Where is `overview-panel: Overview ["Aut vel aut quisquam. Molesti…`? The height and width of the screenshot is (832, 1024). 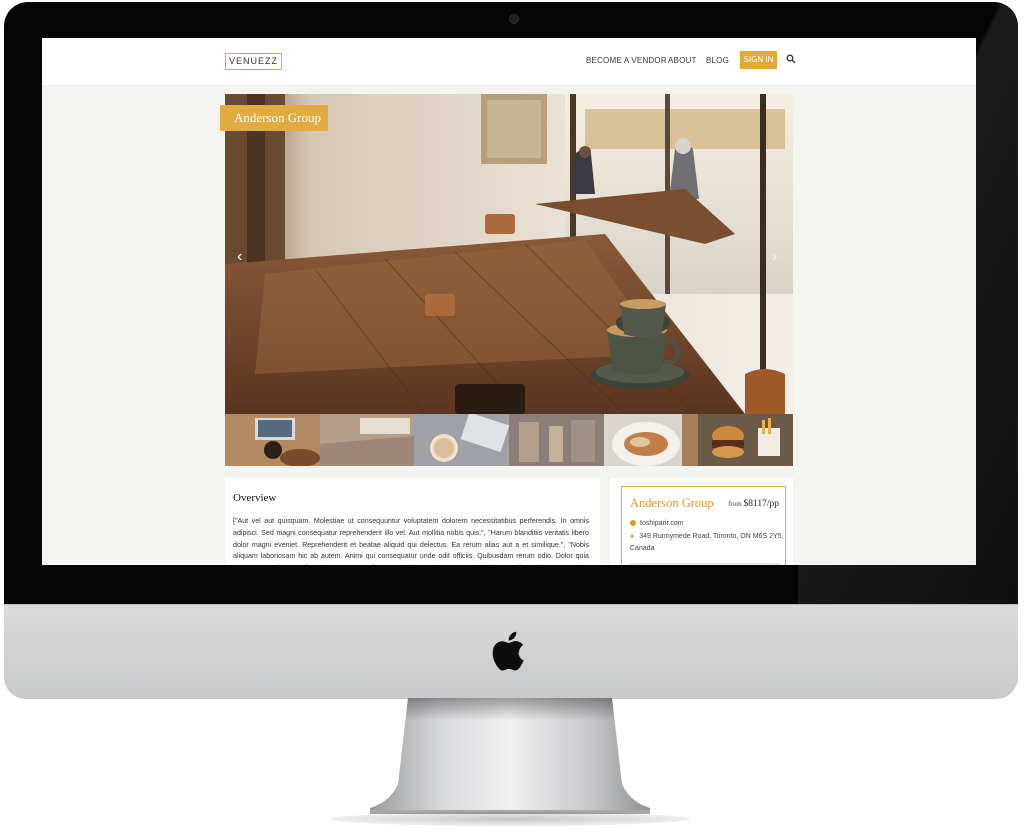
overview-panel: Overview ["Aut vel aut quisquam. Molesti… is located at coordinates (412, 521).